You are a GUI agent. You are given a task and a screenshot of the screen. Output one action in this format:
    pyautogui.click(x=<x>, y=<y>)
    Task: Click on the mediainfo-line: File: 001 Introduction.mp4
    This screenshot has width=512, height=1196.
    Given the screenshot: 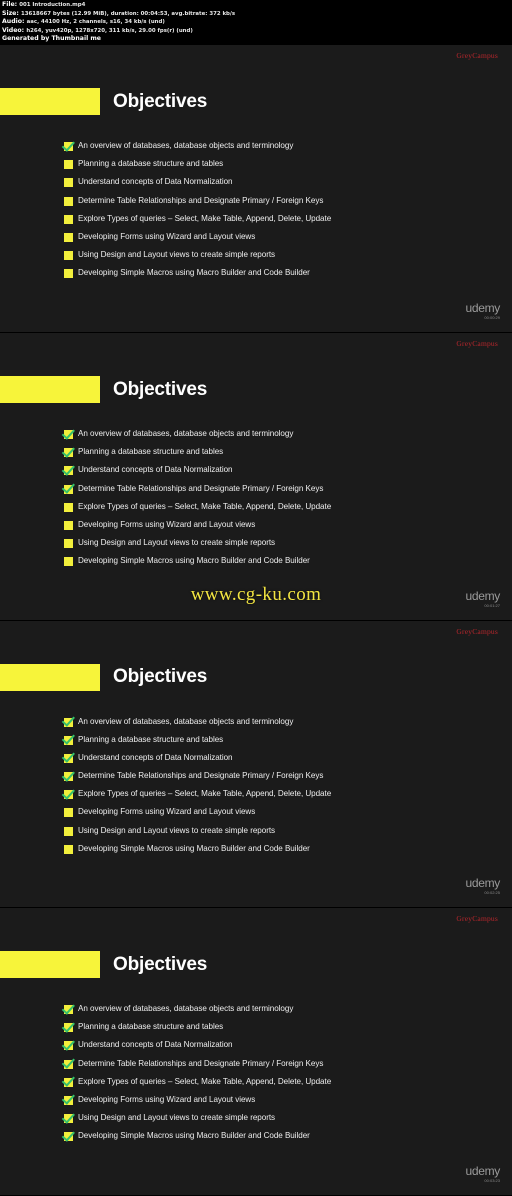 What is the action you would take?
    pyautogui.click(x=256, y=5)
    